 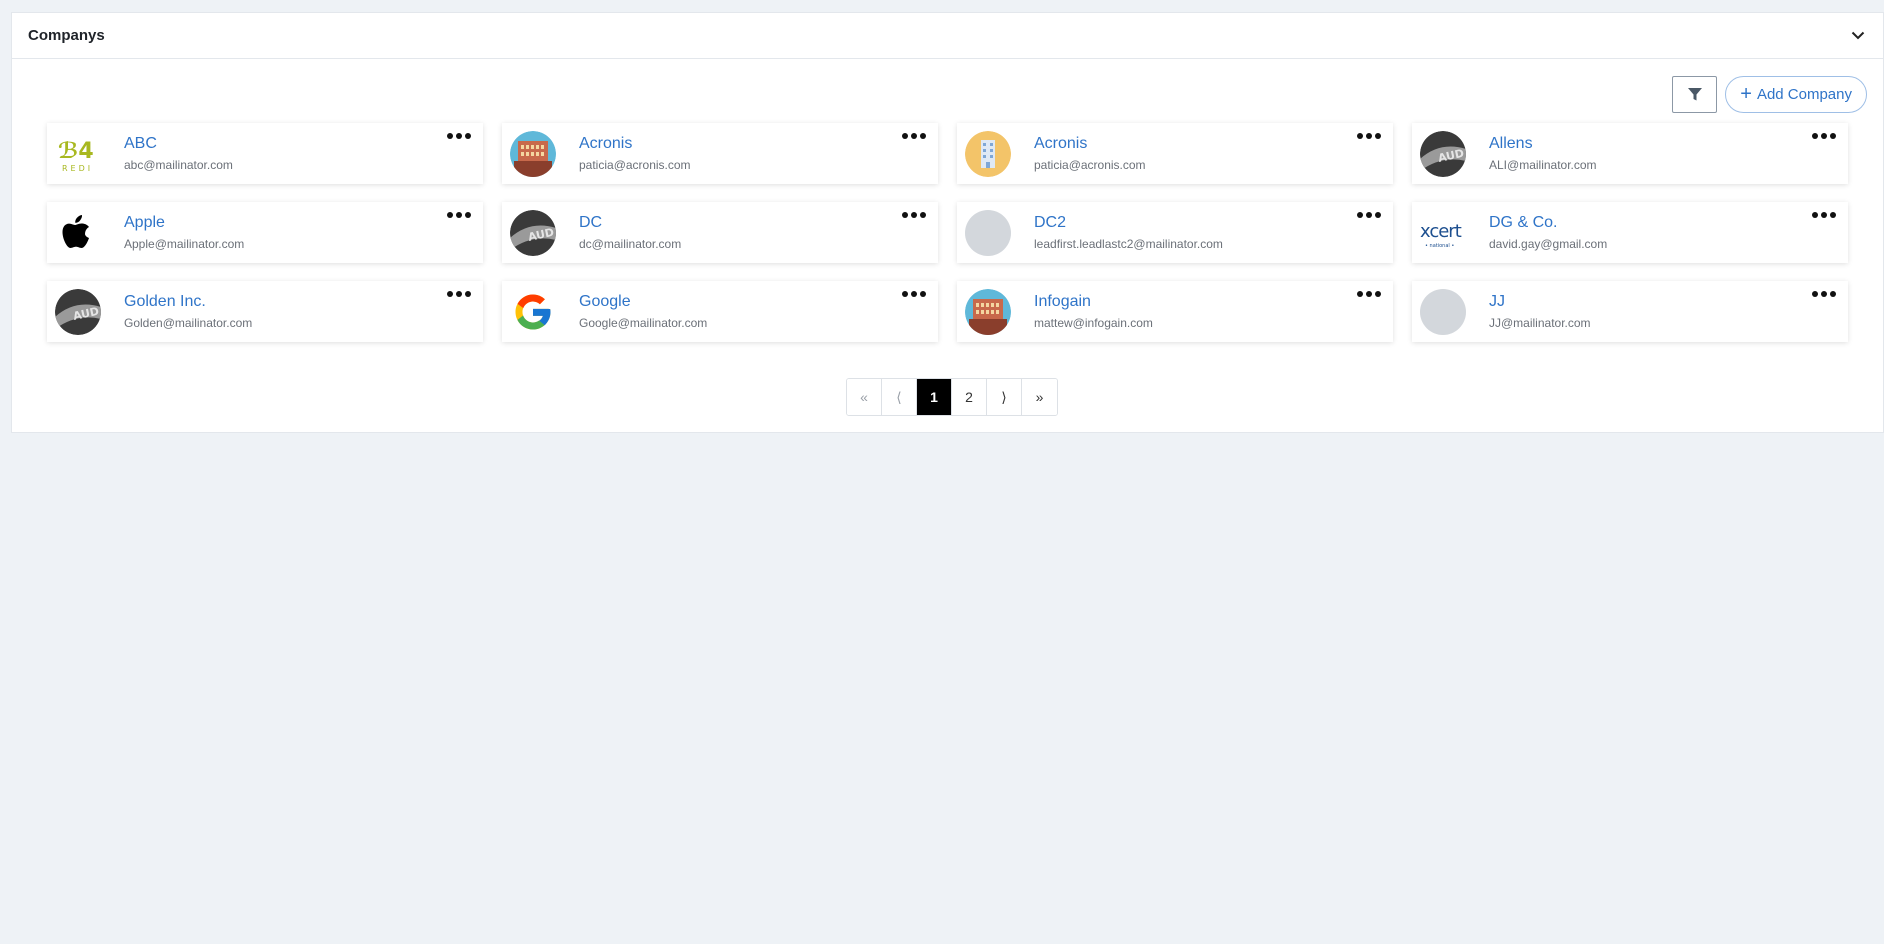 I want to click on xcert-logo: xcert • national •, so click(x=1443, y=233).